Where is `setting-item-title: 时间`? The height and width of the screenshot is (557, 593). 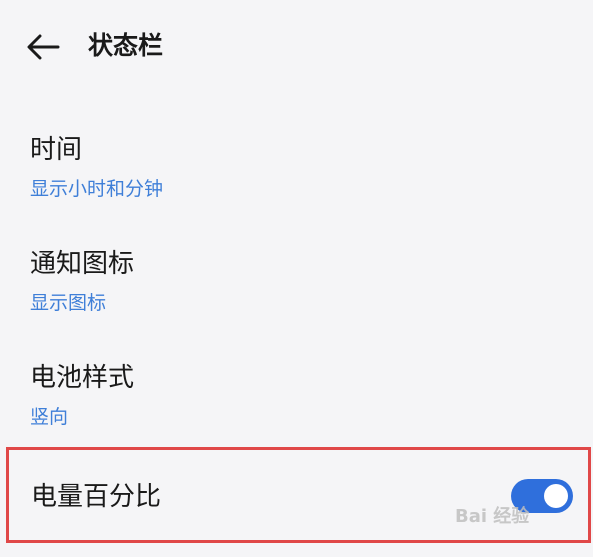 setting-item-title: 时间 is located at coordinates (56, 150).